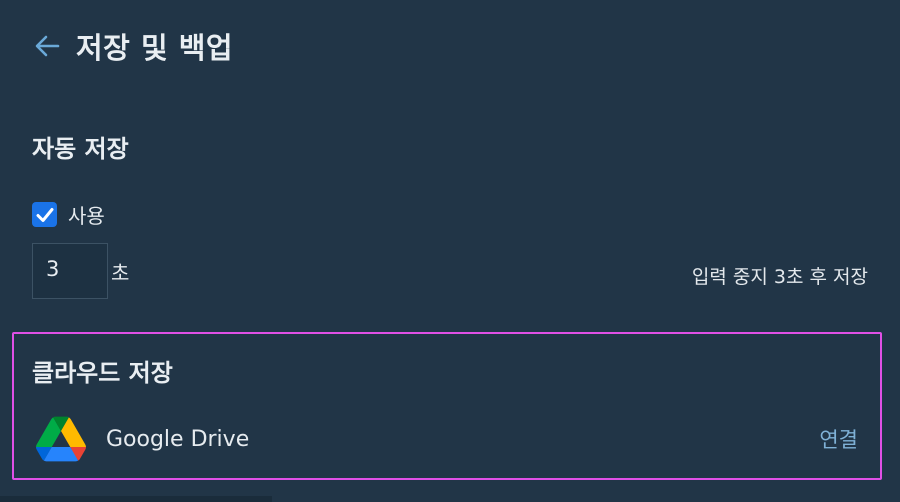 This screenshot has width=900, height=502. I want to click on autosave-enable-checkbox-row: 사용, so click(68, 214).